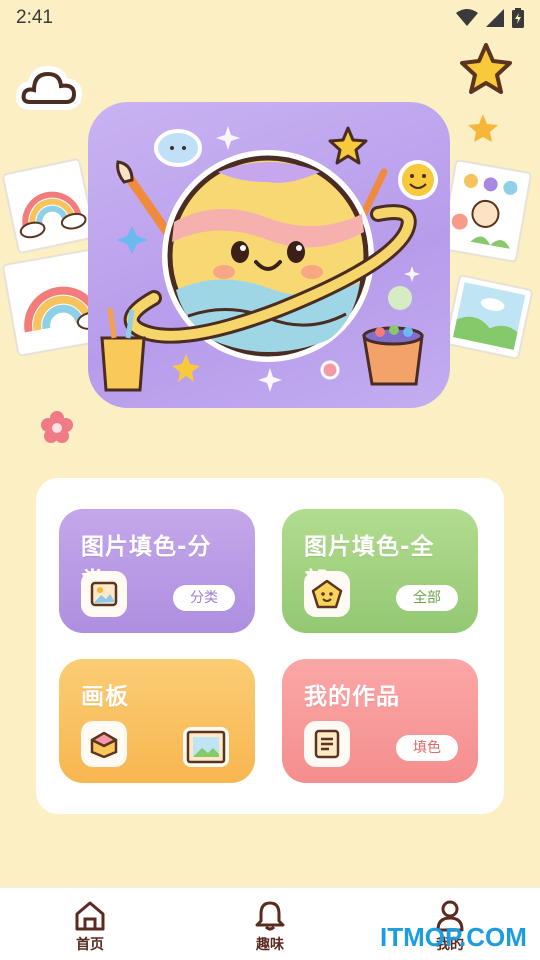 Image resolution: width=540 pixels, height=960 pixels. What do you see at coordinates (489, 317) in the screenshot?
I see `landscape-sticker` at bounding box center [489, 317].